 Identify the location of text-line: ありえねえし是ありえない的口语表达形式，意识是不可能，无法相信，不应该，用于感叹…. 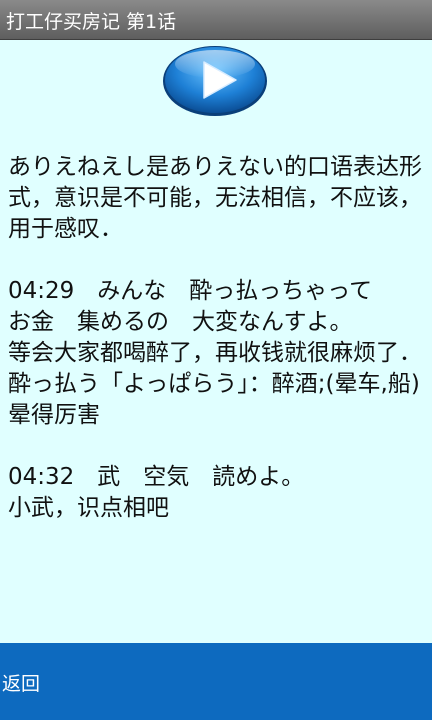
(215, 198).